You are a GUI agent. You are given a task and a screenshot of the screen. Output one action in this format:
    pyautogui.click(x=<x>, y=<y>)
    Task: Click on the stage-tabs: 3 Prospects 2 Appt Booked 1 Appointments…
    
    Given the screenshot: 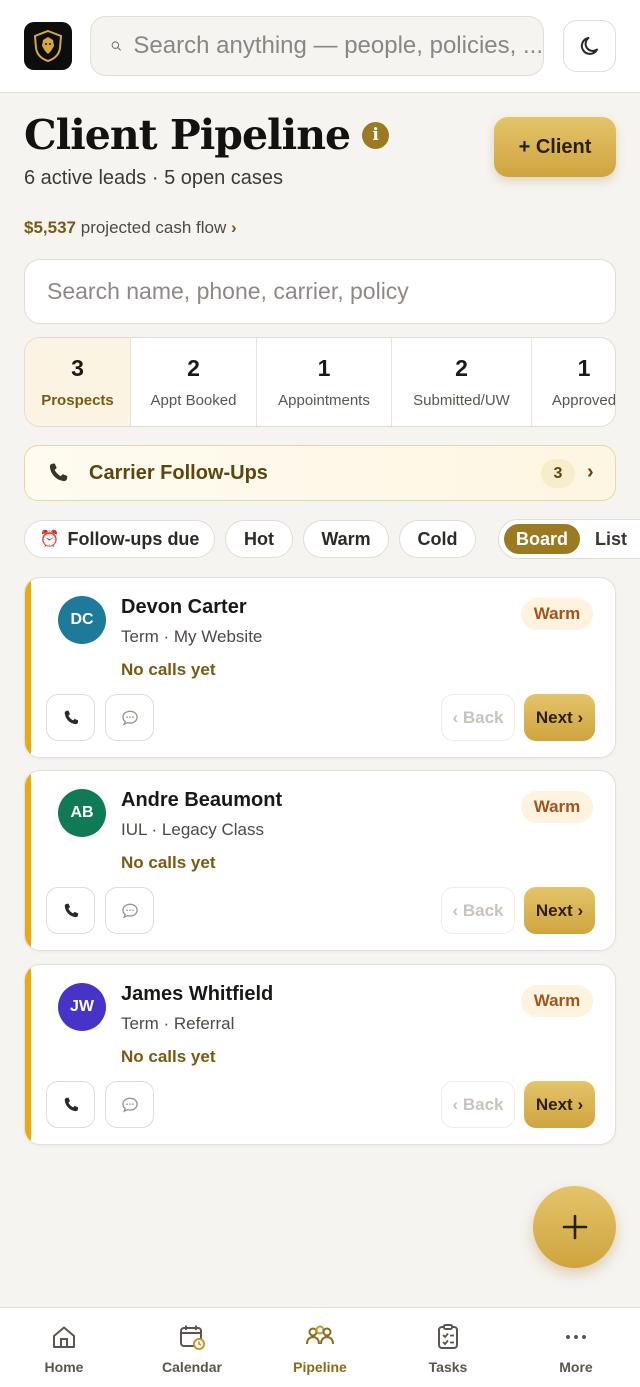 What is the action you would take?
    pyautogui.click(x=320, y=382)
    